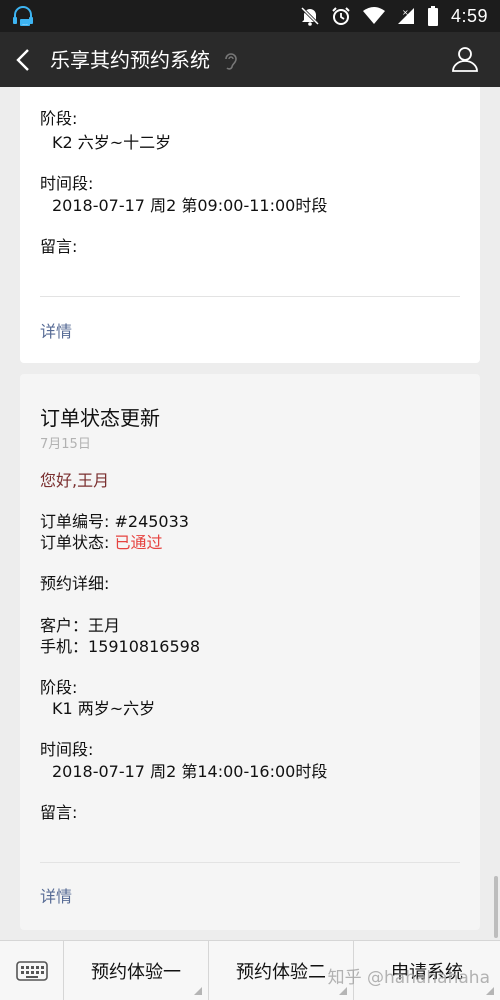 The image size is (500, 1000). I want to click on booking-detail-label: 预约详细:, so click(75, 583).